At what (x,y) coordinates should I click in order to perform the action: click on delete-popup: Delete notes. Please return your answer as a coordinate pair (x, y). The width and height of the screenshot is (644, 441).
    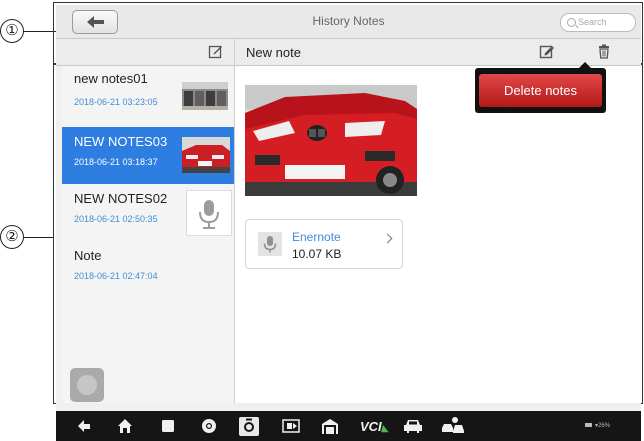
    Looking at the image, I should click on (540, 87).